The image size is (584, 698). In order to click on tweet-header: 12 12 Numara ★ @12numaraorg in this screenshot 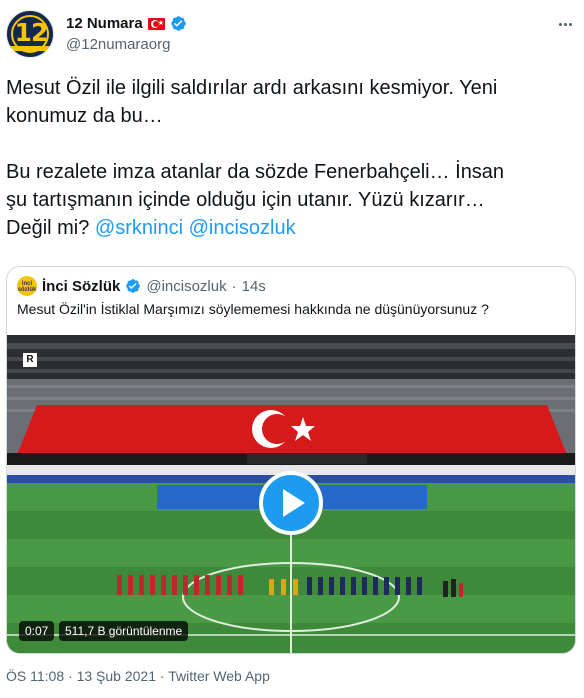, I will do `click(292, 35)`.